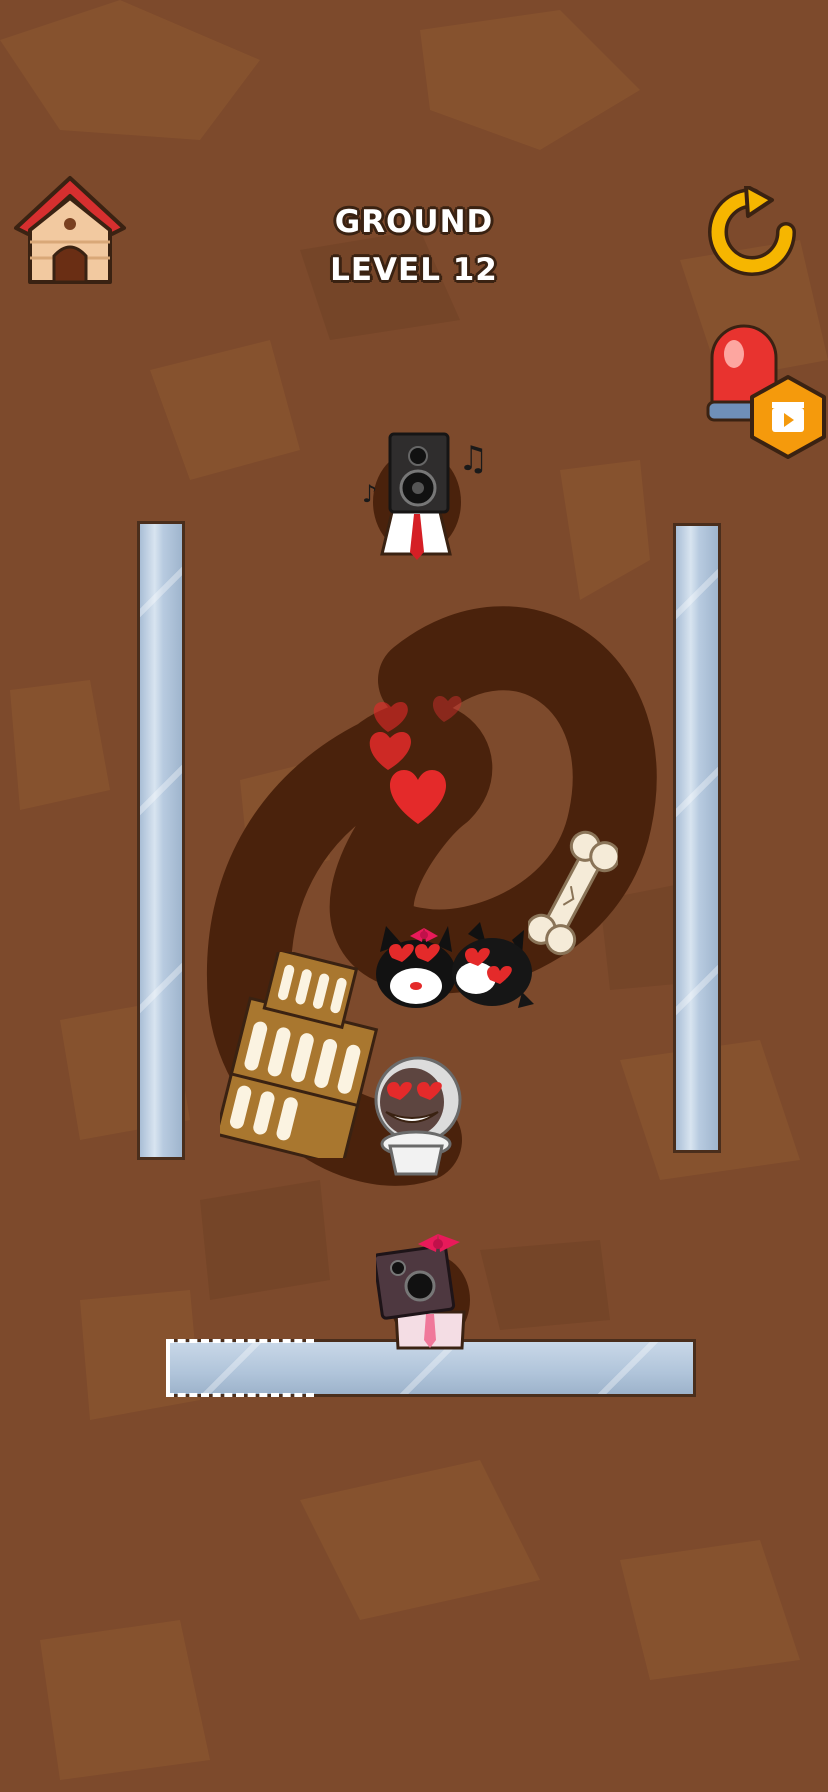  I want to click on cat-couple, so click(455, 965).